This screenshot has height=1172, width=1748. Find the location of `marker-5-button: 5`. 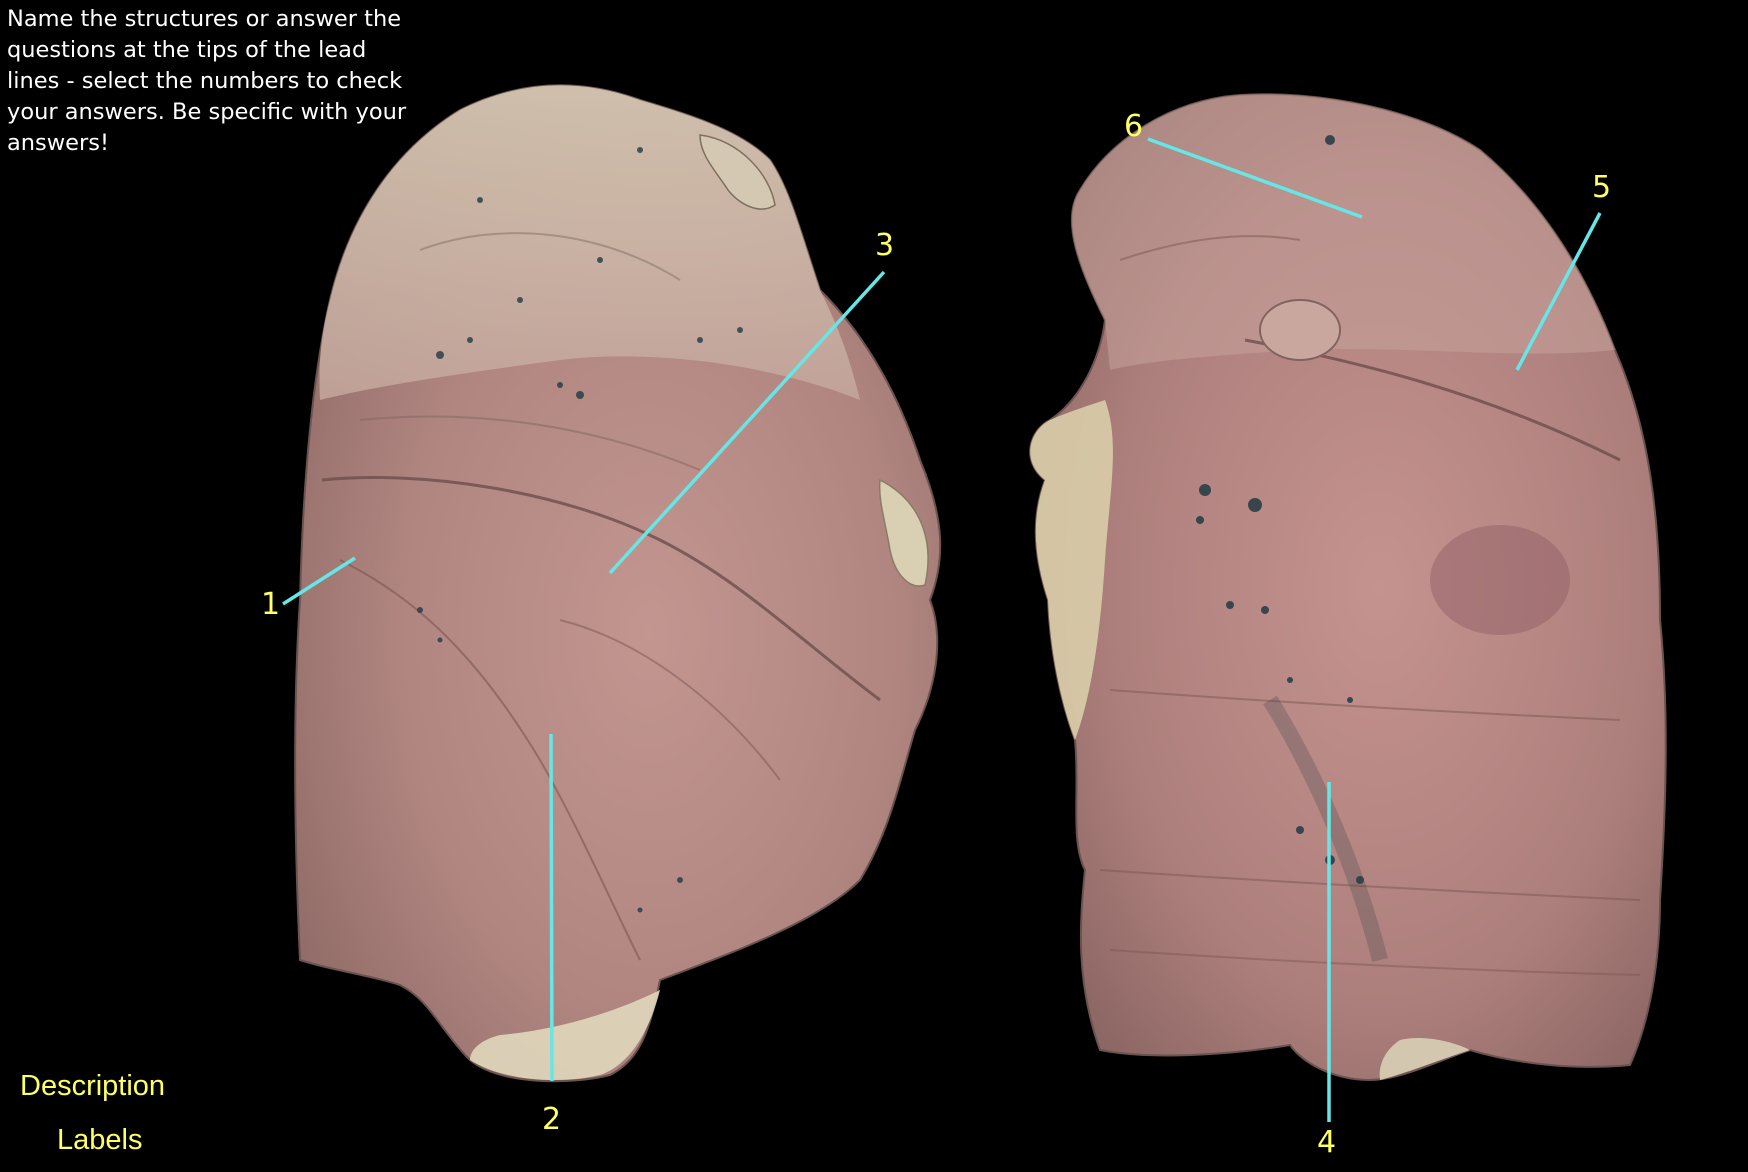

marker-5-button: 5 is located at coordinates (1601, 188).